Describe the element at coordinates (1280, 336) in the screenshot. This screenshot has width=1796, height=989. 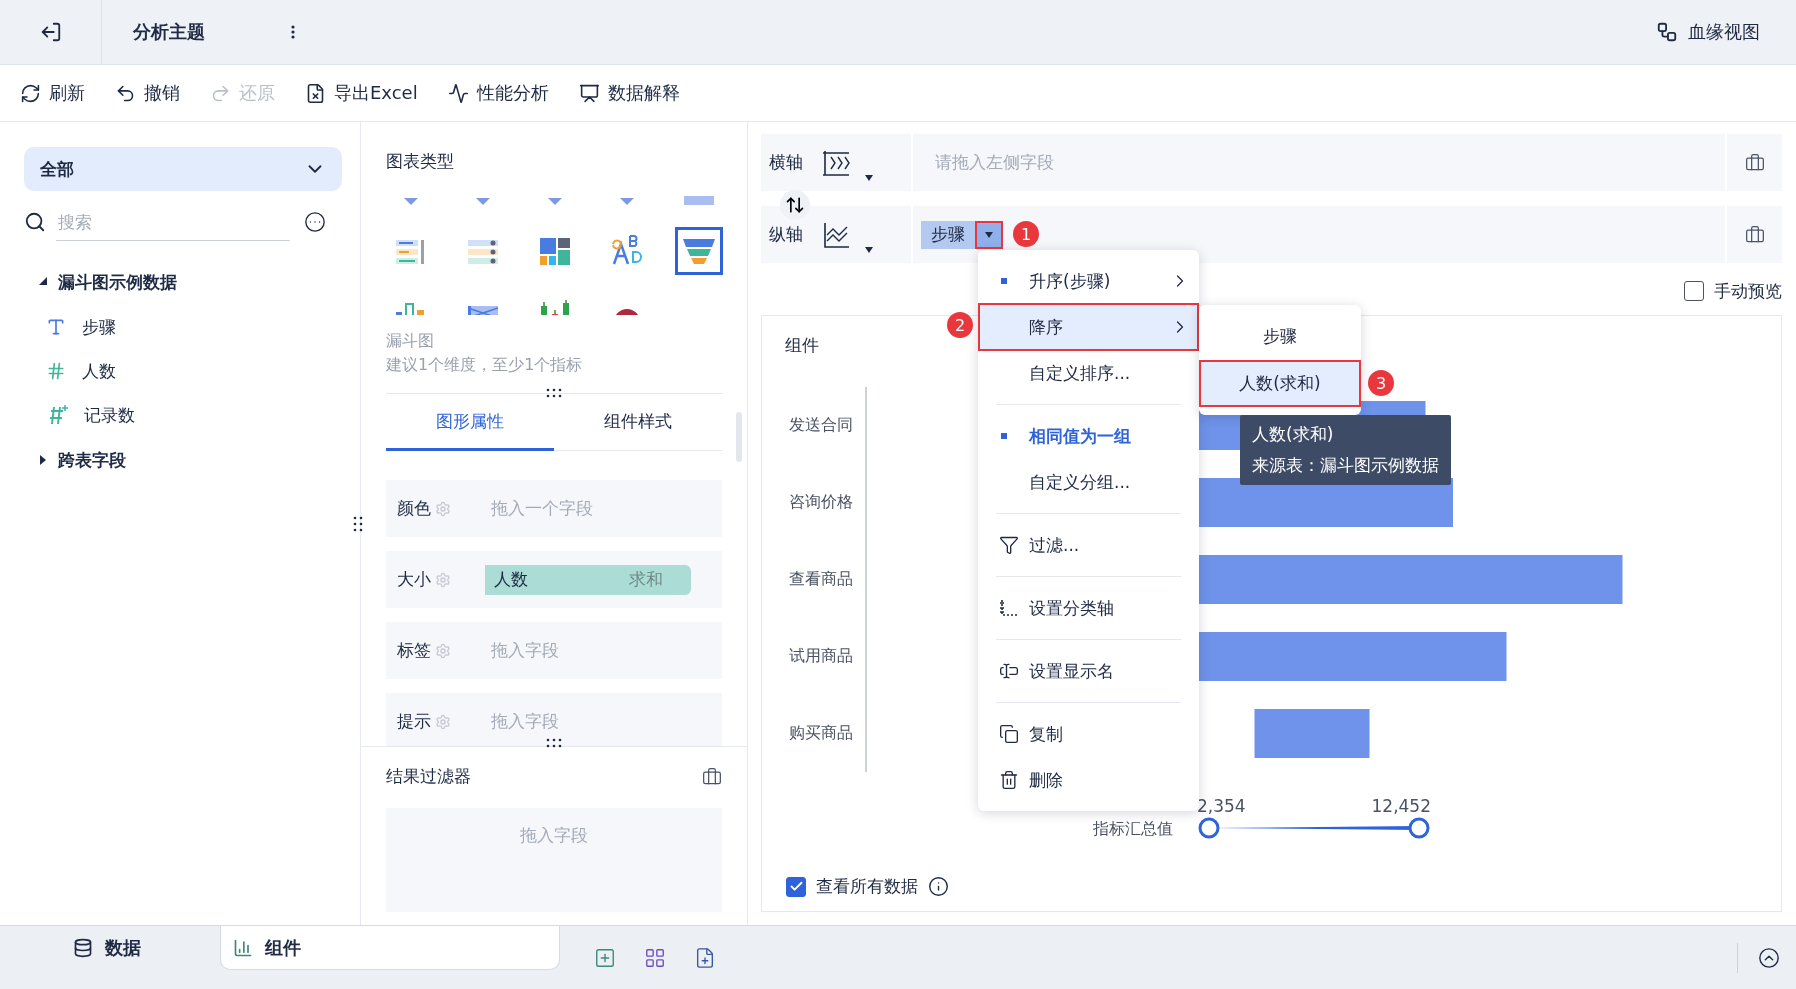
I see `menu-item: 步骤` at that location.